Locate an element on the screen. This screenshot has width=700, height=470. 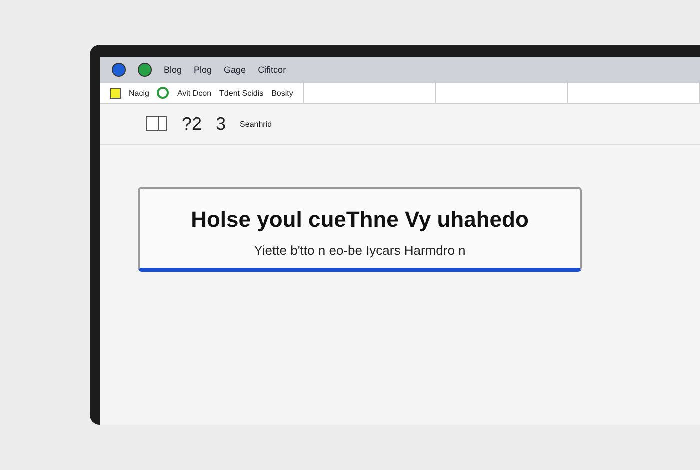
card-title: Holse youl cueThne Vy uhahedo is located at coordinates (360, 220).